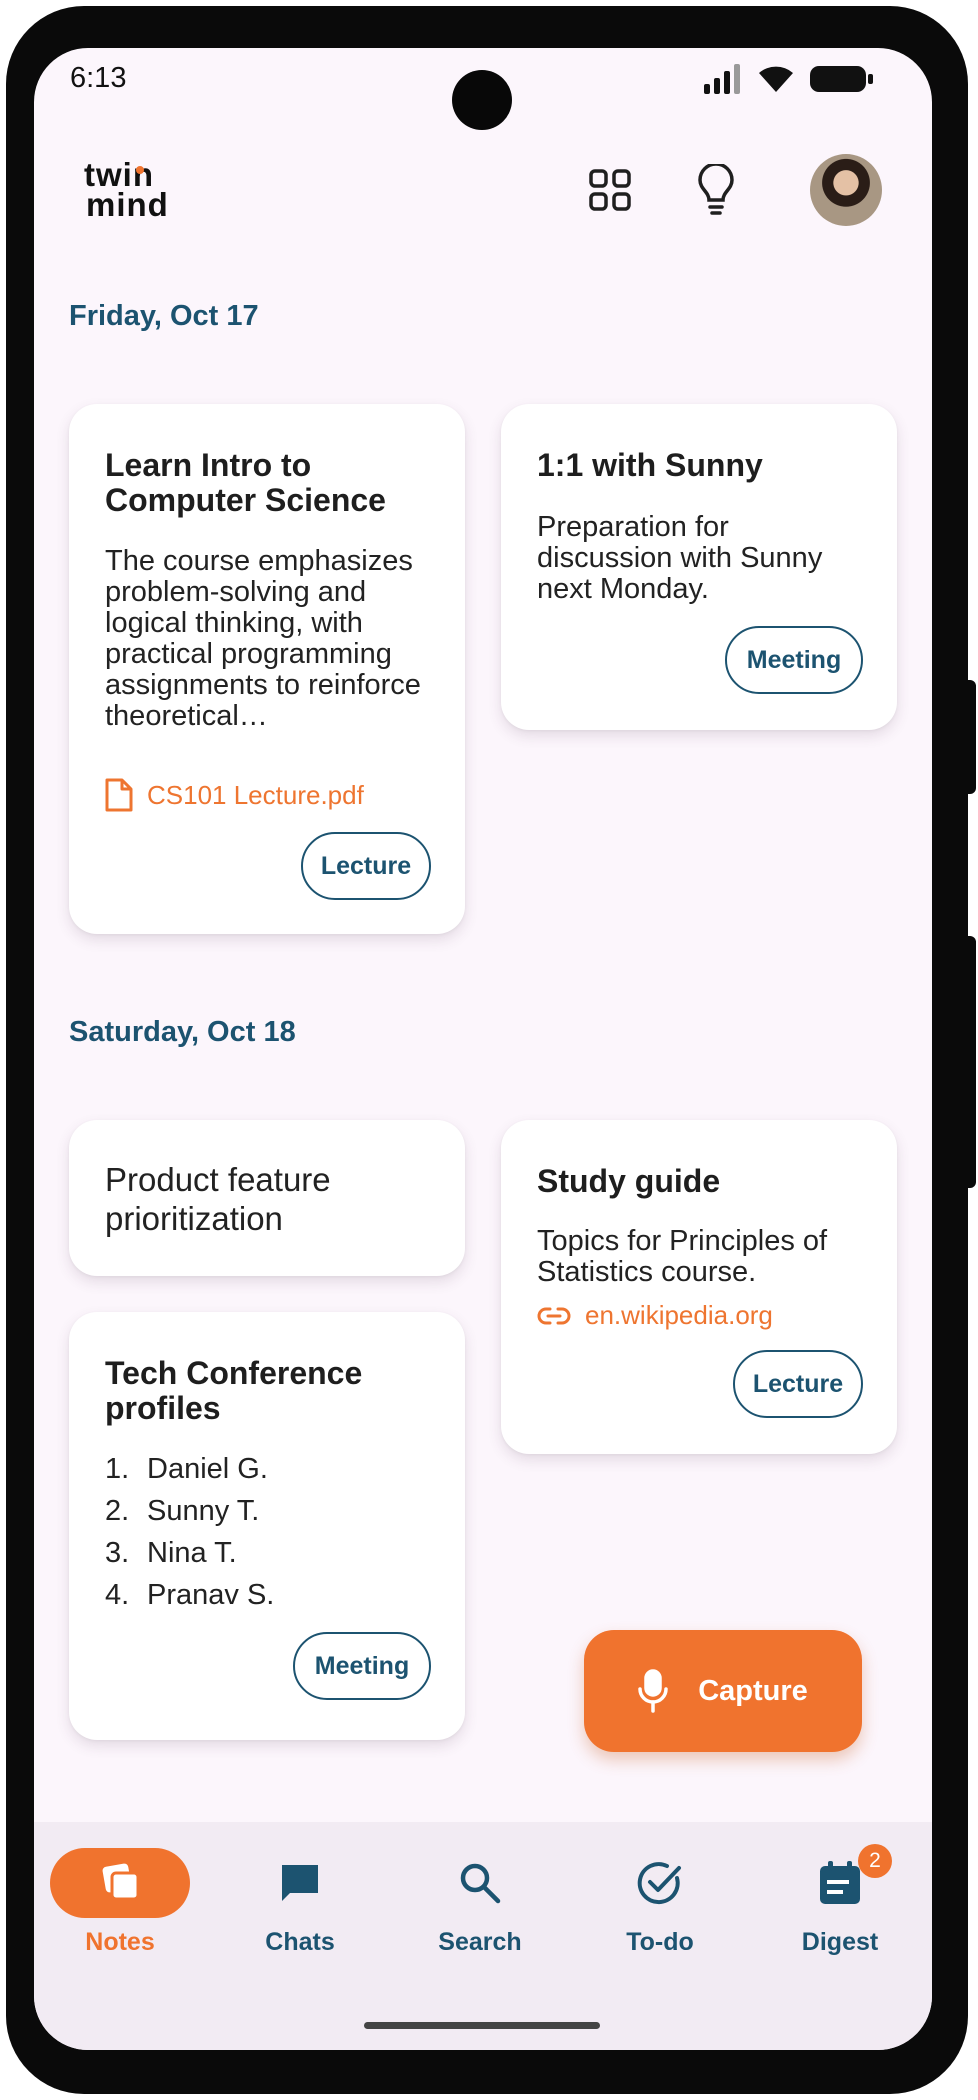  I want to click on file-icon, so click(119, 795).